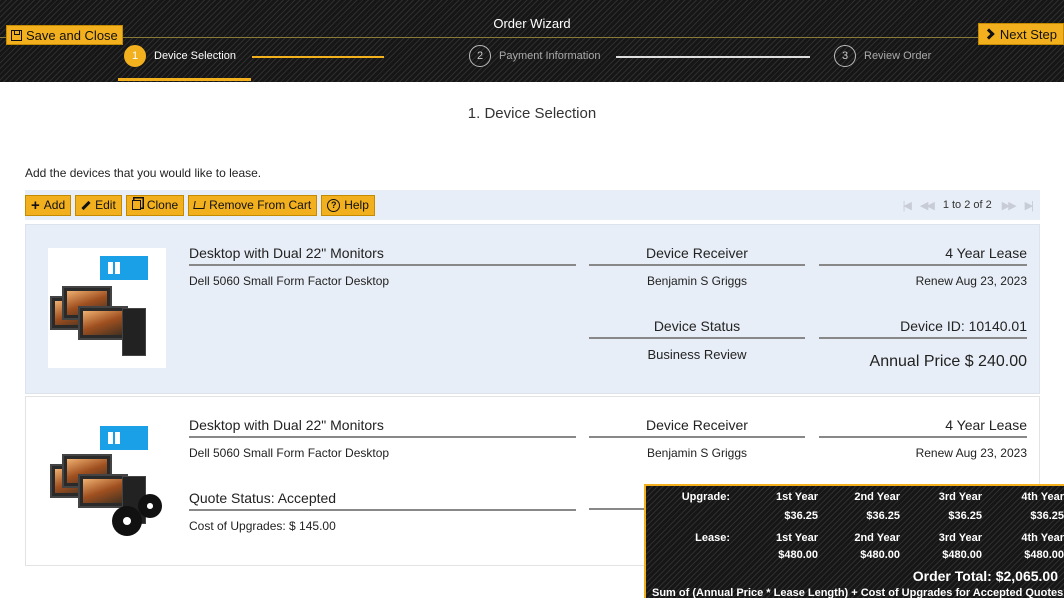 This screenshot has height=598, width=1064. Describe the element at coordinates (705, 497) in the screenshot. I see `upgrade-label: Upgrade:` at that location.